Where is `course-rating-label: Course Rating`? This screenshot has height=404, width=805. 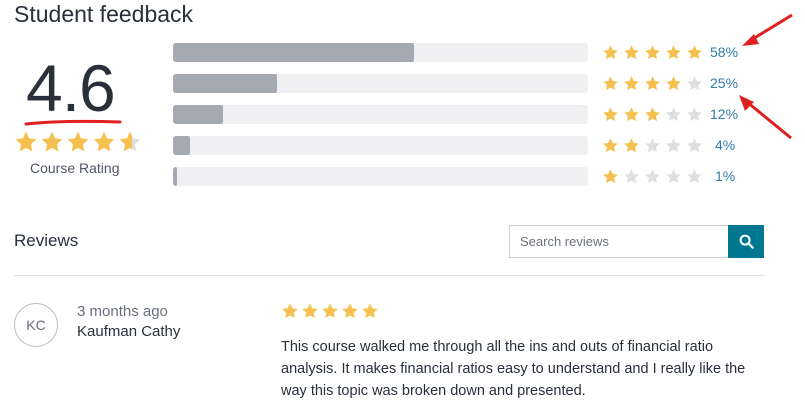 course-rating-label: Course Rating is located at coordinates (75, 168).